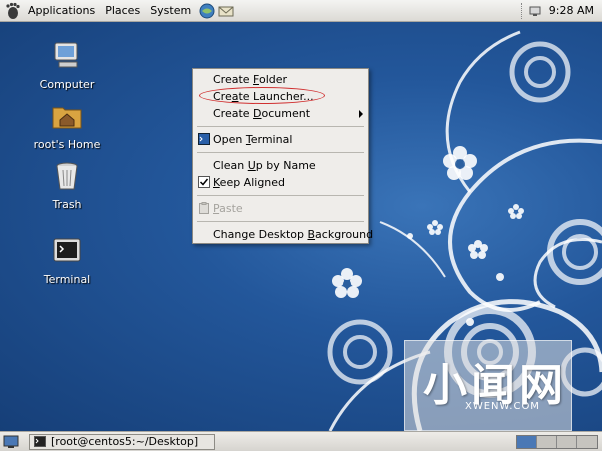 The image size is (602, 451). I want to click on menu-applications: Applications, so click(61, 11).